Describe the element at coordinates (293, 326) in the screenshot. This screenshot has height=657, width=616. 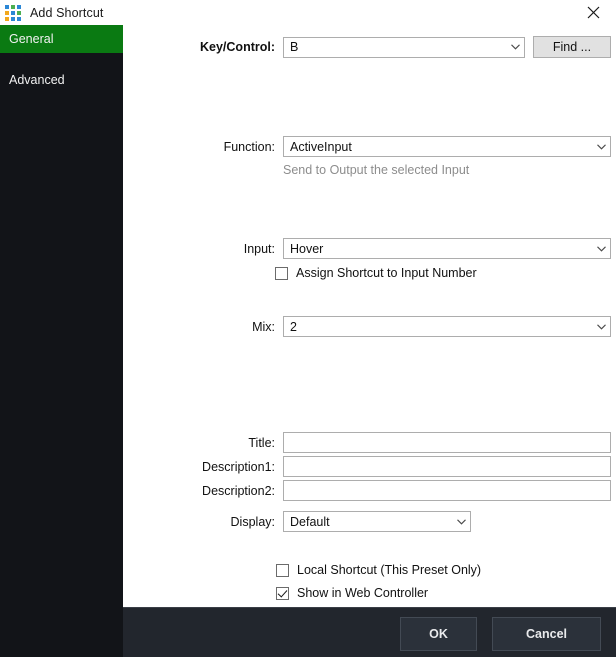
I see `mix-value: 2` at that location.